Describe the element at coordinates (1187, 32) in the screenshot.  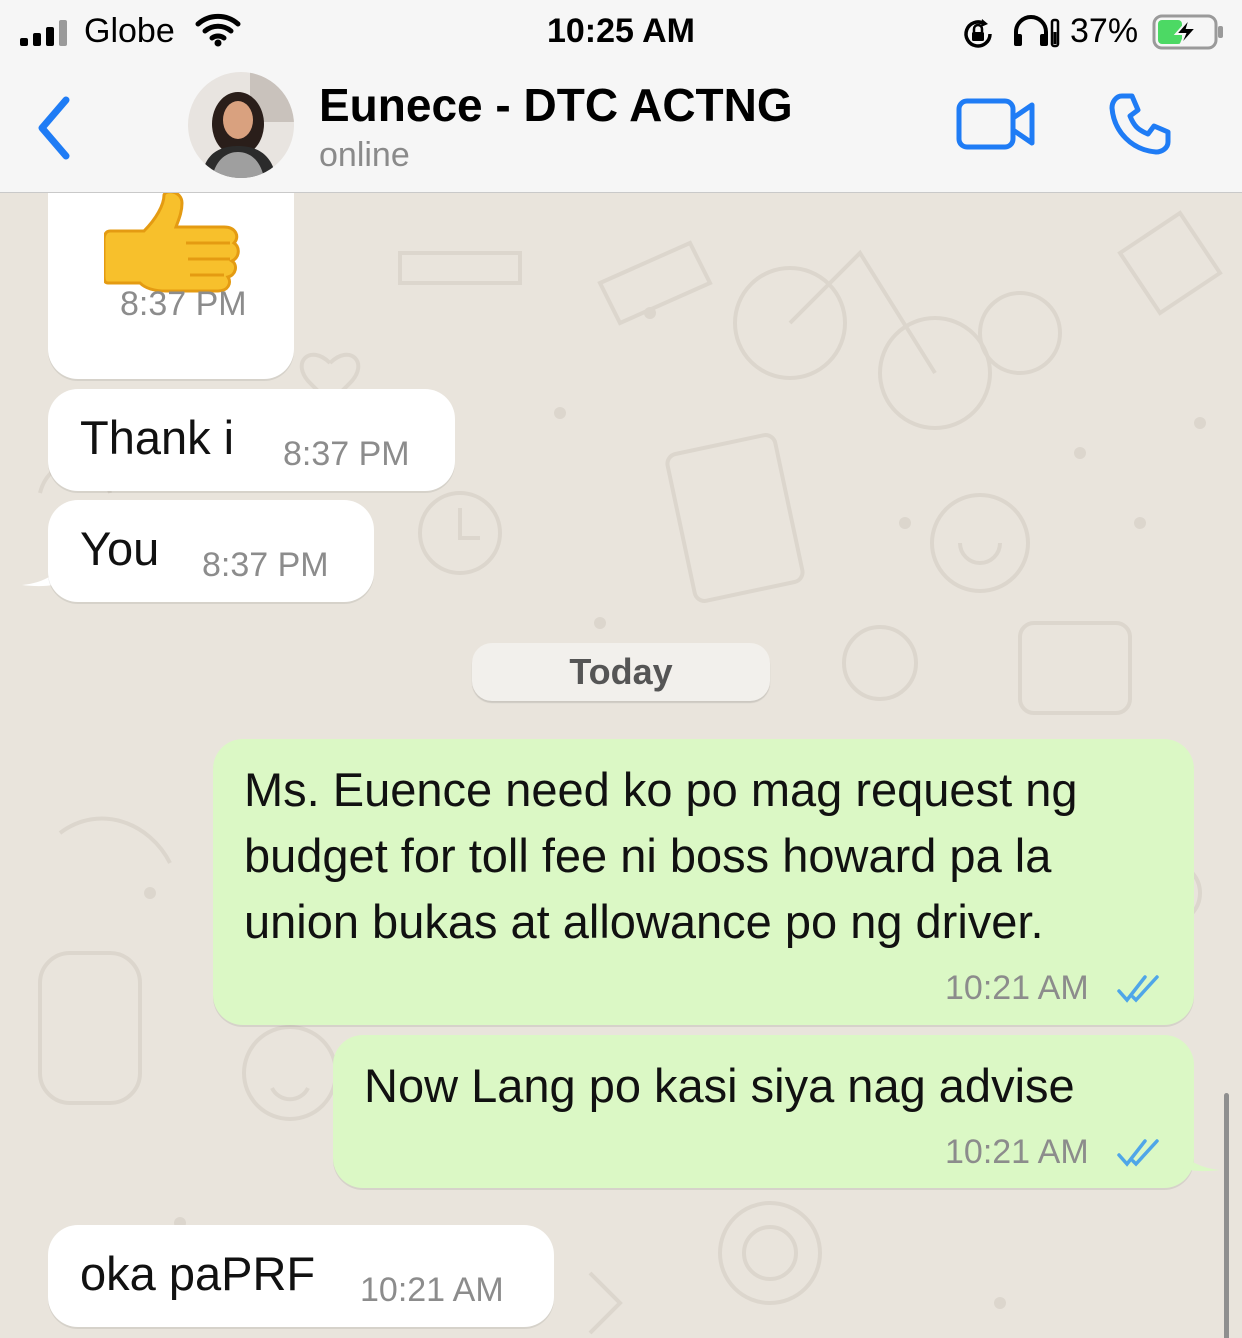
I see `battery-charging-icon` at that location.